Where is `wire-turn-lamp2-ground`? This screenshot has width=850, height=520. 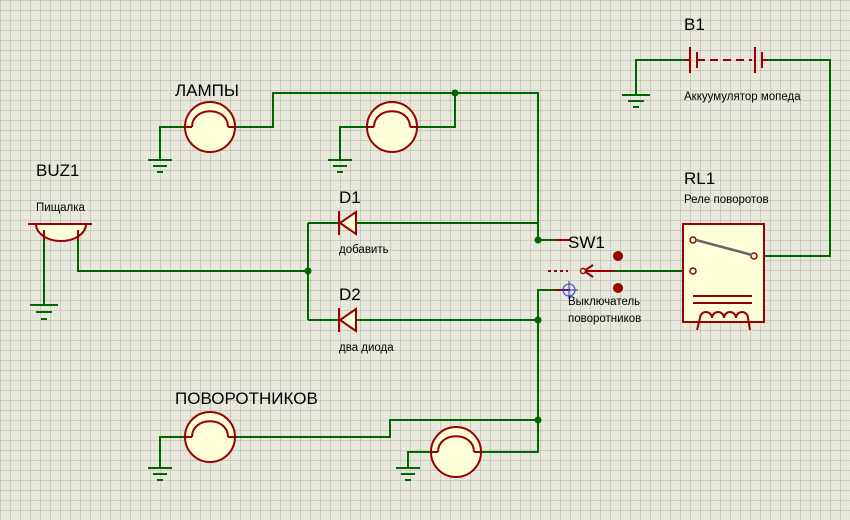
wire-turn-lamp2-ground is located at coordinates (418, 459).